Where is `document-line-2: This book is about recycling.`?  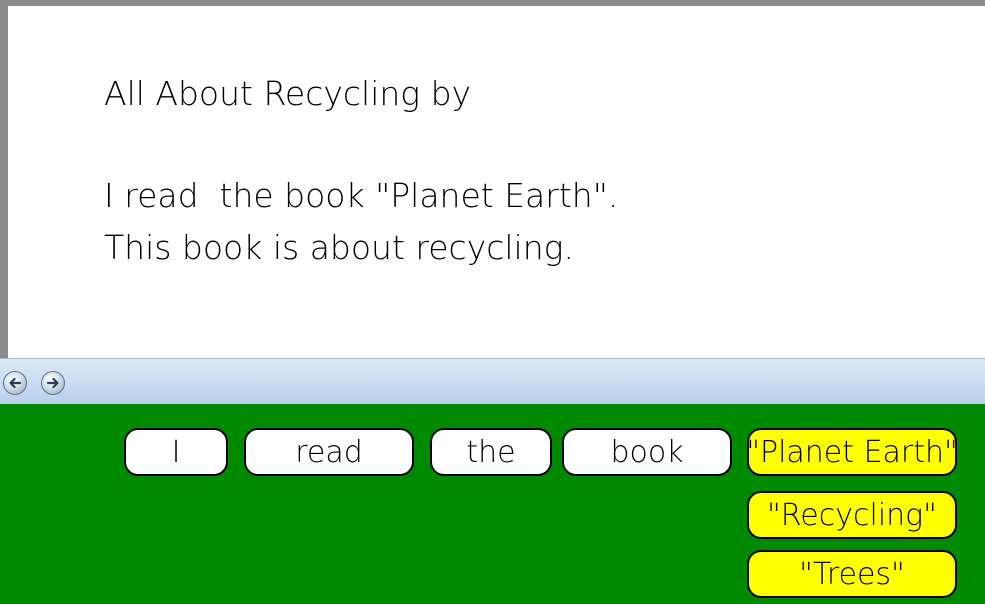
document-line-2: This book is about recycling. is located at coordinates (339, 247).